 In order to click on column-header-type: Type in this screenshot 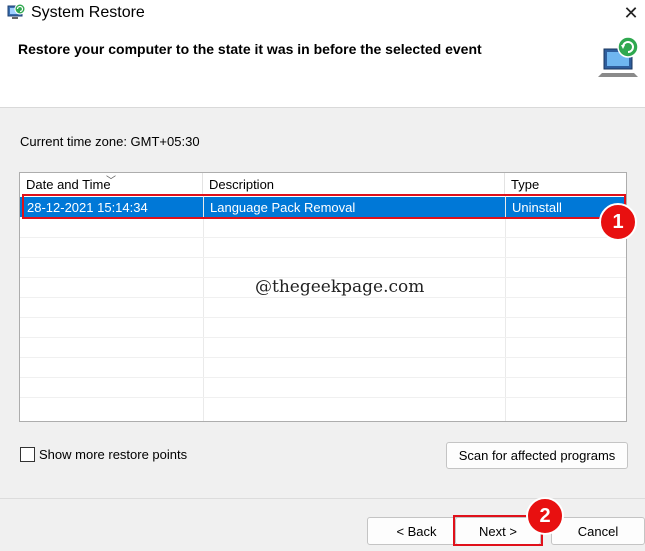, I will do `click(565, 184)`.